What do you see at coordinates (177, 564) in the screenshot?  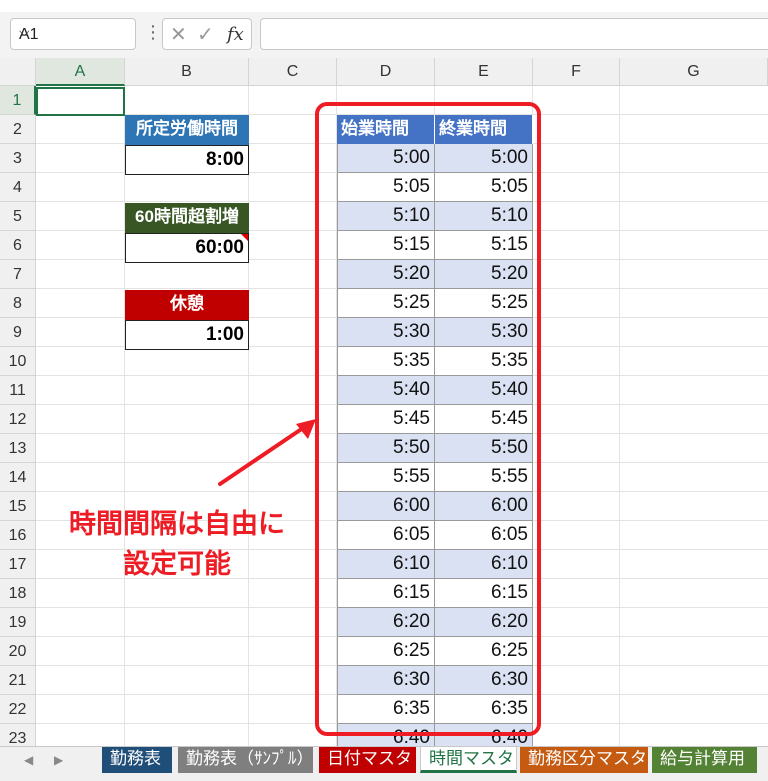 I see `annotation-line-2: 設定可能` at bounding box center [177, 564].